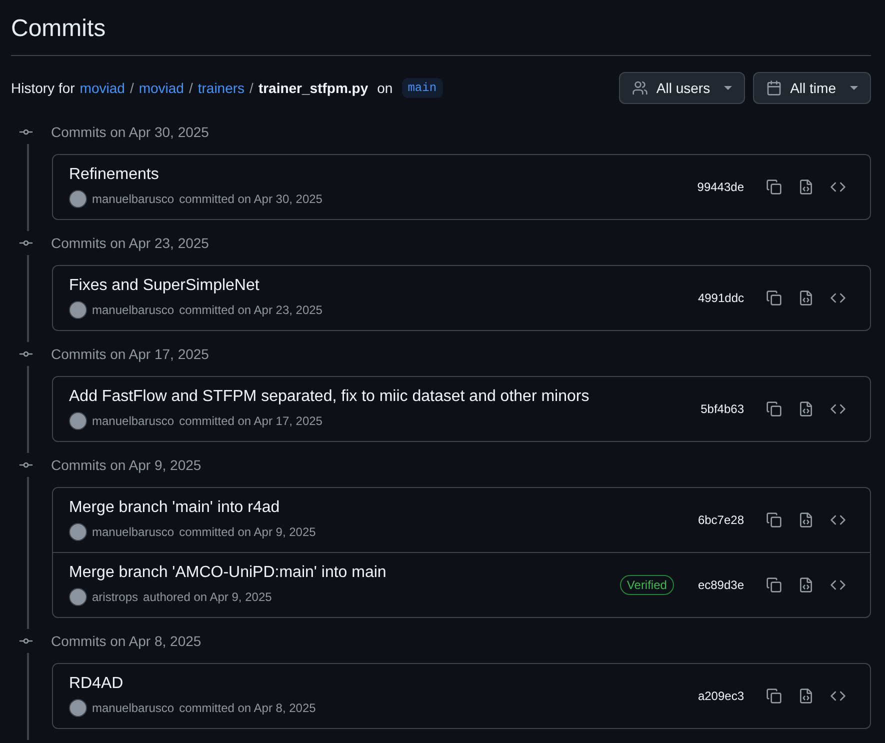 Image resolution: width=885 pixels, height=743 pixels. What do you see at coordinates (130, 354) in the screenshot?
I see `group-heading: Commits on Apr 17, 2025` at bounding box center [130, 354].